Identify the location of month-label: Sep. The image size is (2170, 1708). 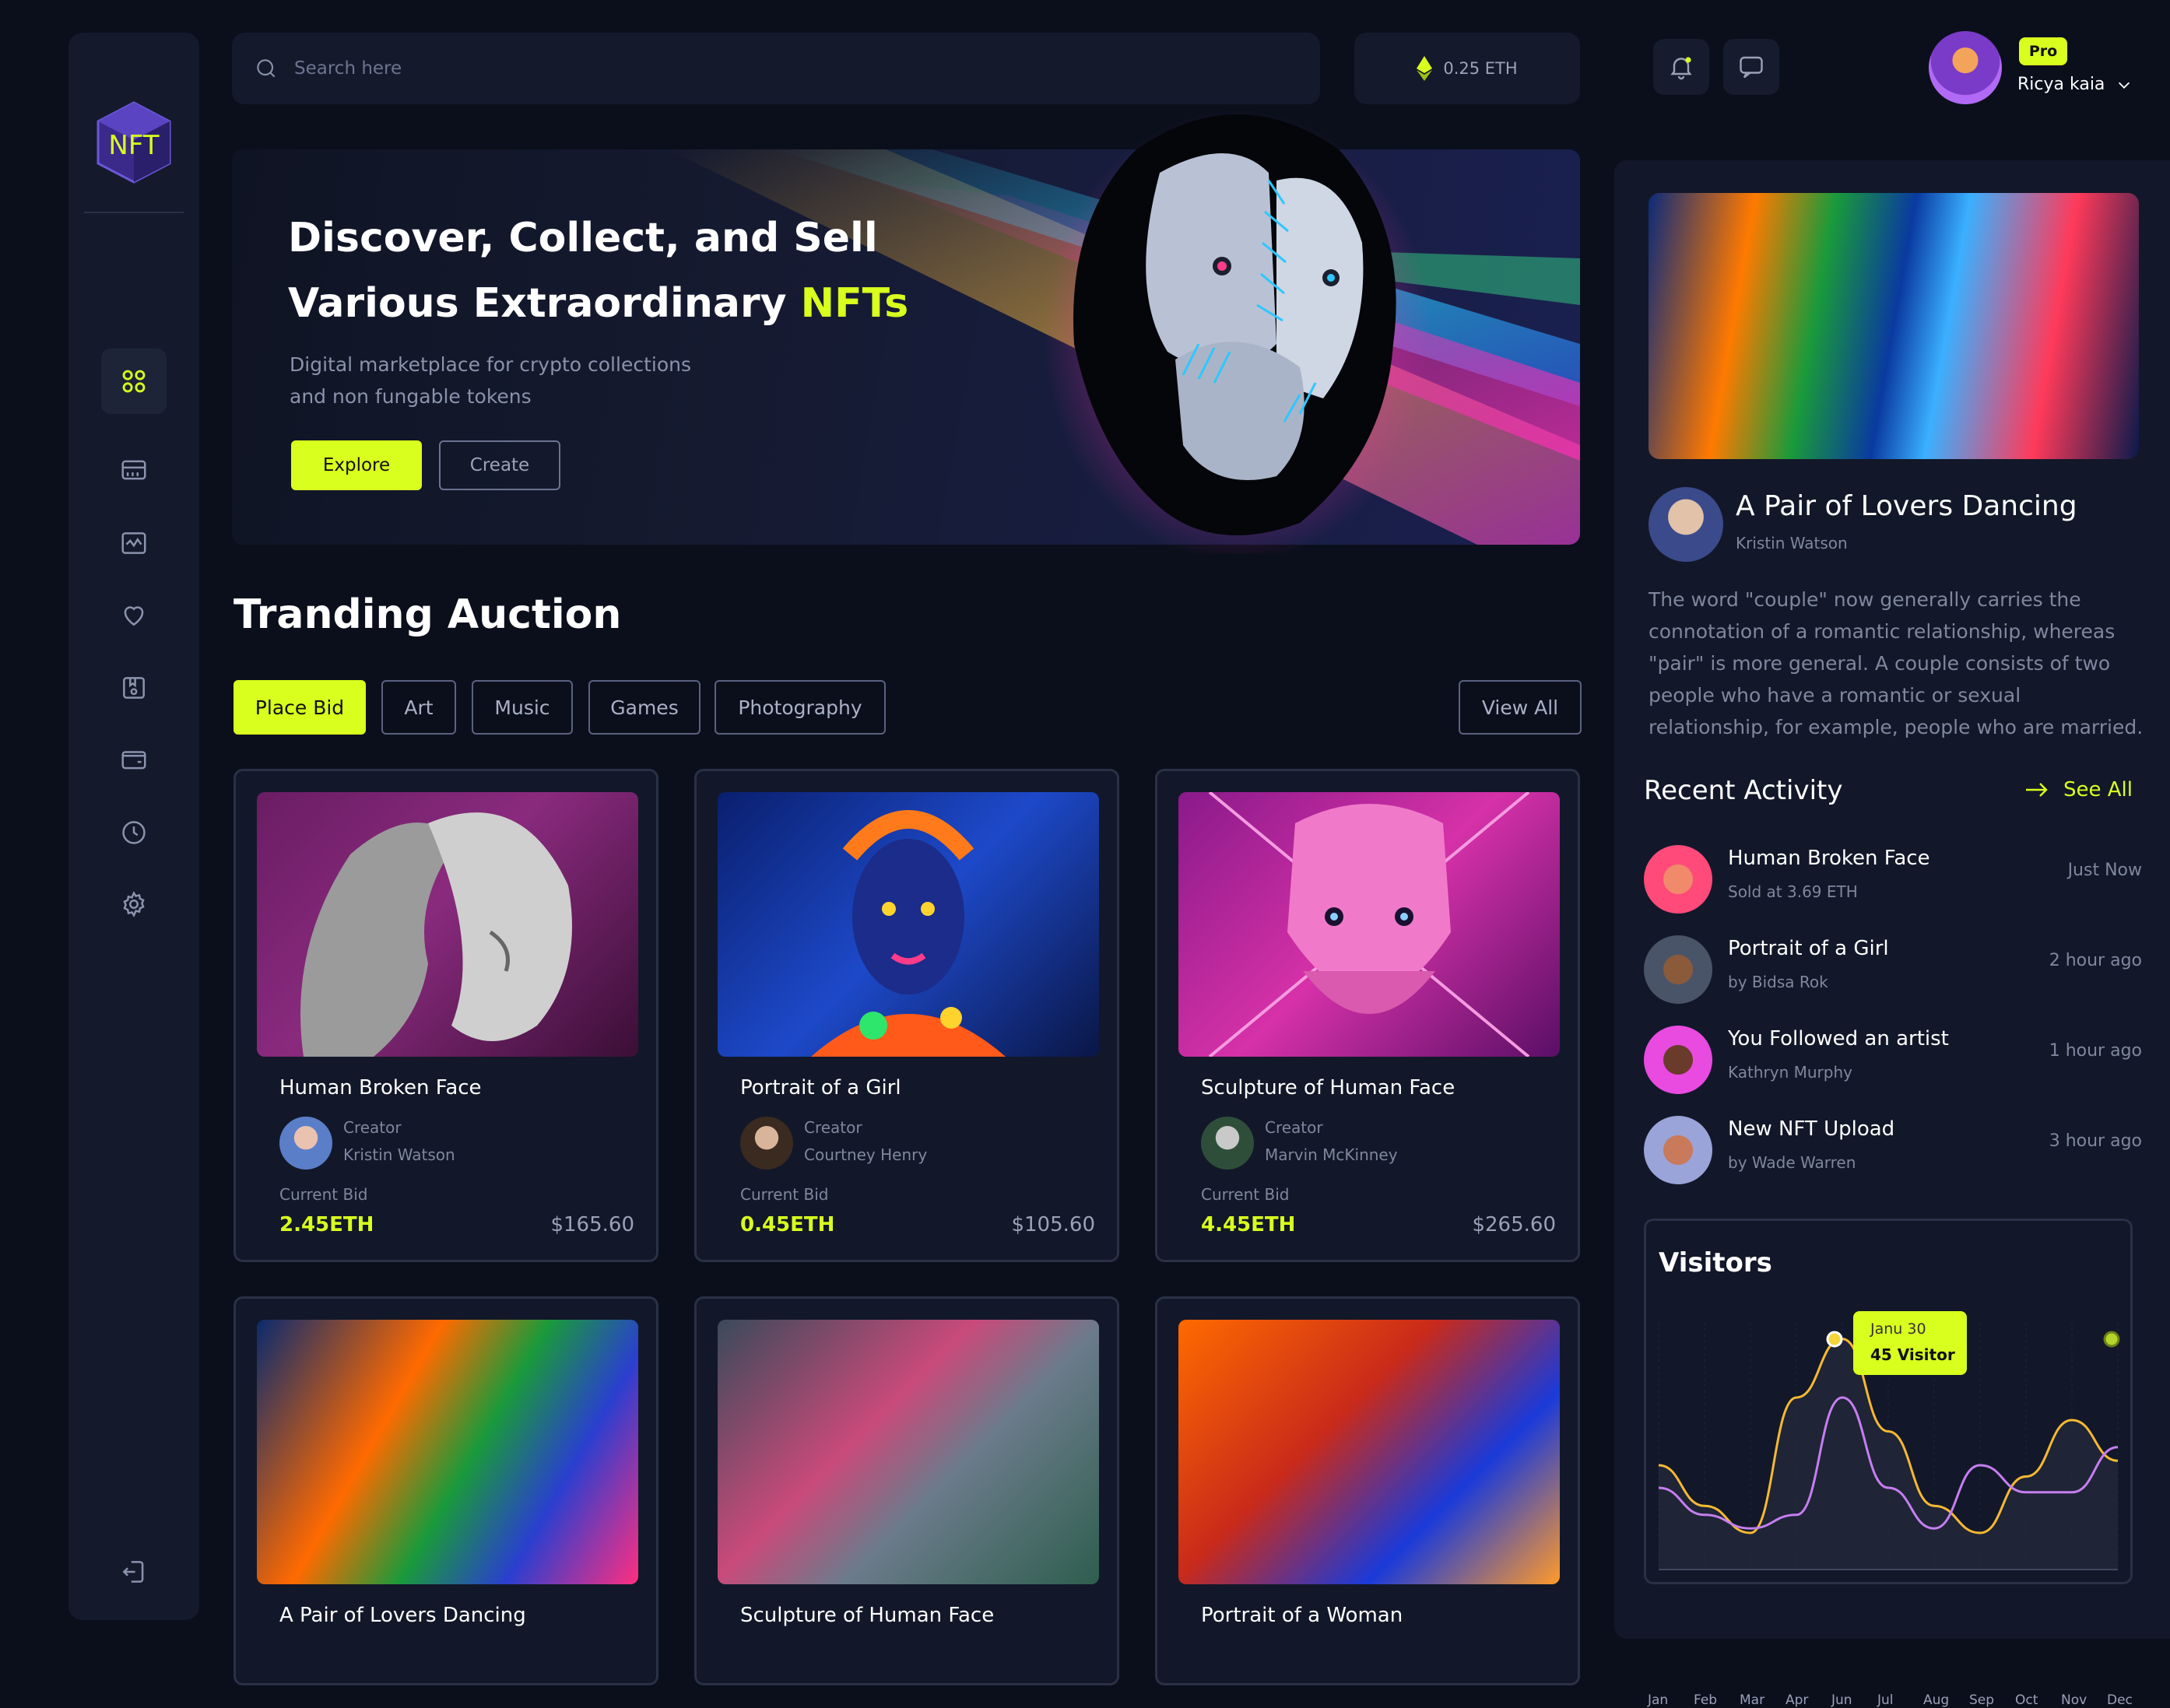
(1982, 1700).